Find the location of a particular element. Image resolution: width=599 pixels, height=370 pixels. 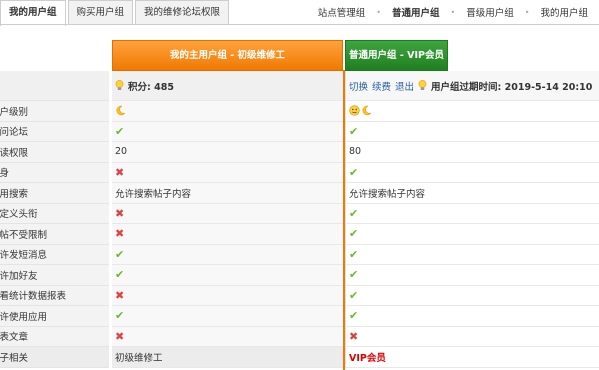

exit-link: 退出 is located at coordinates (404, 86).